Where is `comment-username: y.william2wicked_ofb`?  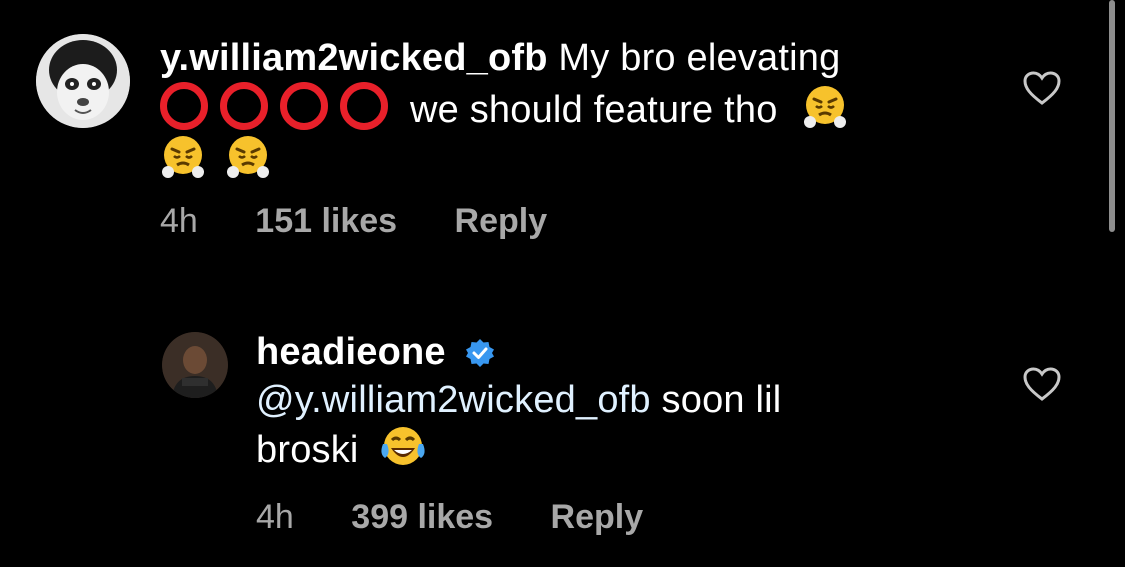 comment-username: y.william2wicked_ofb is located at coordinates (354, 58).